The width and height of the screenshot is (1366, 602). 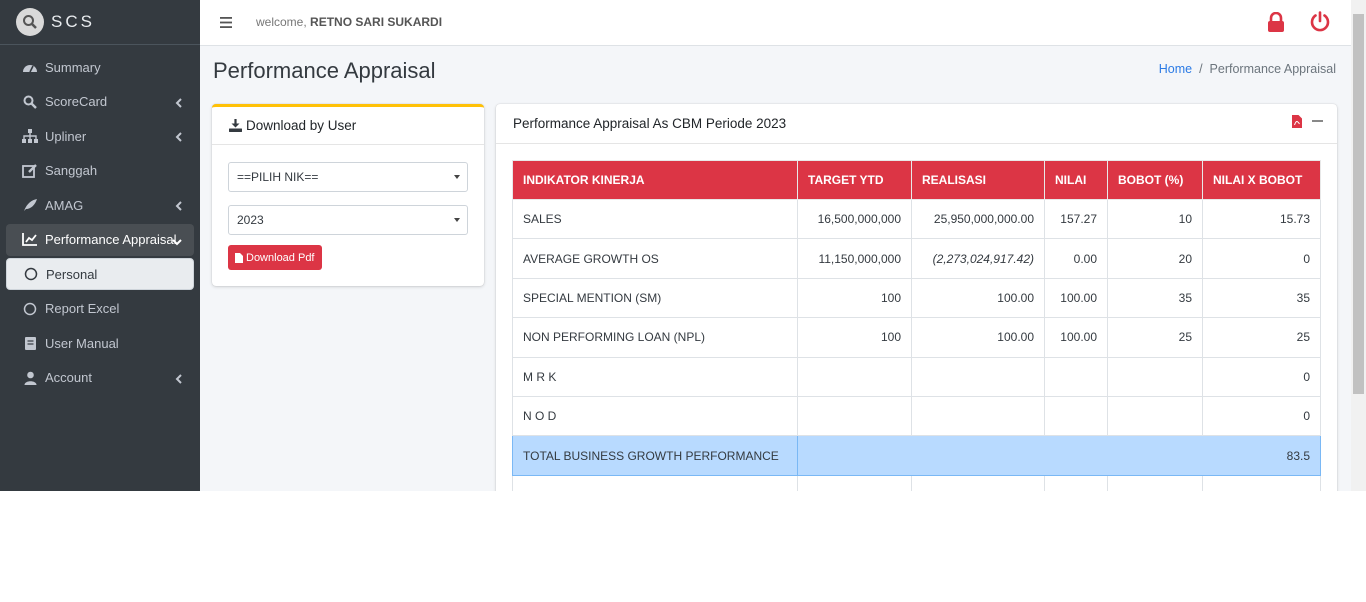 I want to click on column-header: NILAI, so click(x=1076, y=180).